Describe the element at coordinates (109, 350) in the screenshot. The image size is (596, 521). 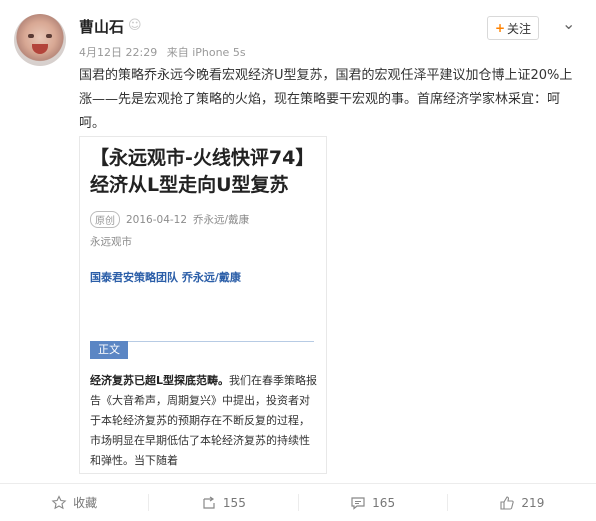
I see `section-tag: 正文` at that location.